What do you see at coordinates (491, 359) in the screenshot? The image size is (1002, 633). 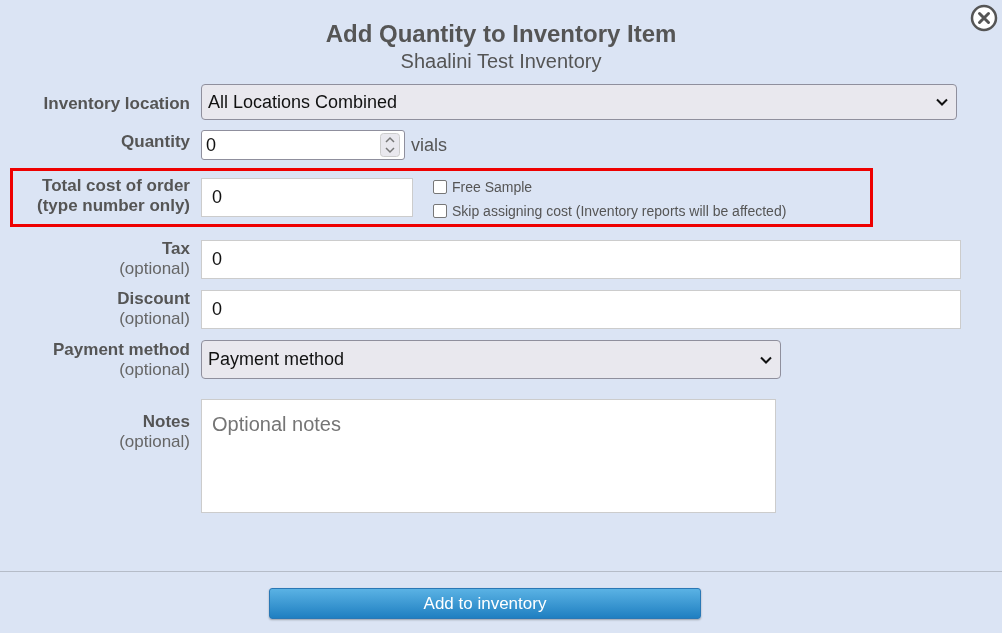 I see `dropdown: Payment method` at bounding box center [491, 359].